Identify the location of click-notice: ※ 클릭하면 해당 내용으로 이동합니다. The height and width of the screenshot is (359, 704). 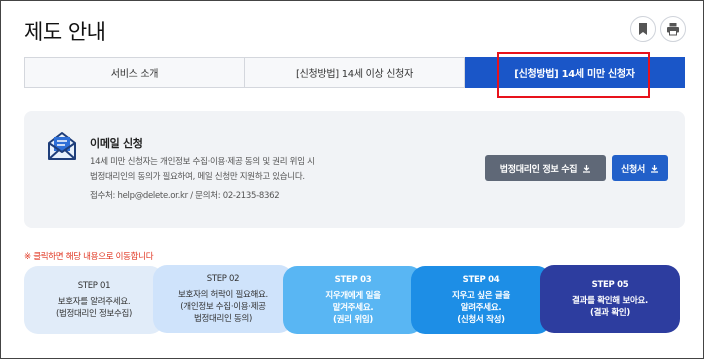
(89, 257).